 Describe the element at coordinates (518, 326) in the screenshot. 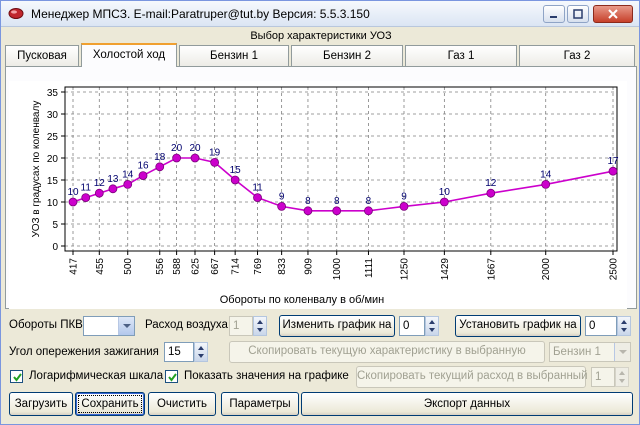

I see `set-graph-button: Установить график на` at that location.